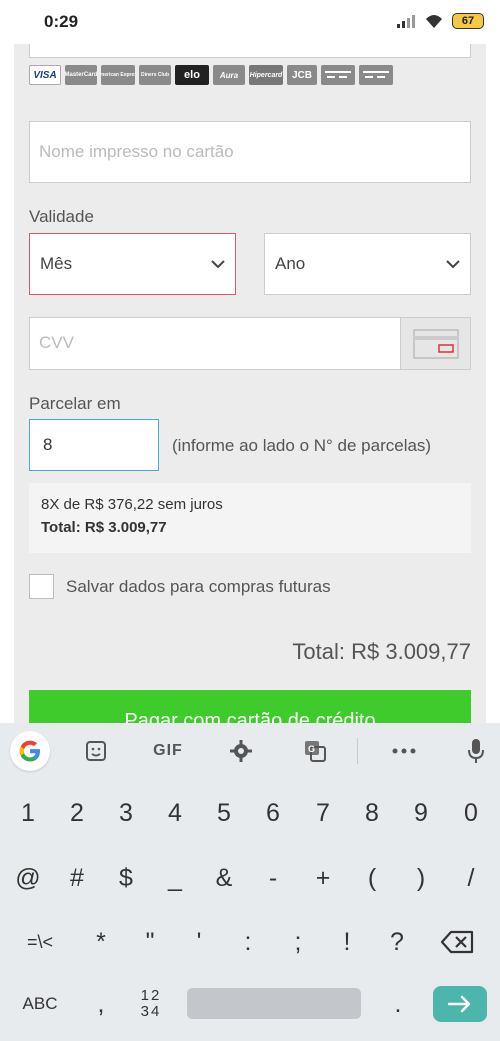  Describe the element at coordinates (41, 586) in the screenshot. I see `save-data-checkbox` at that location.